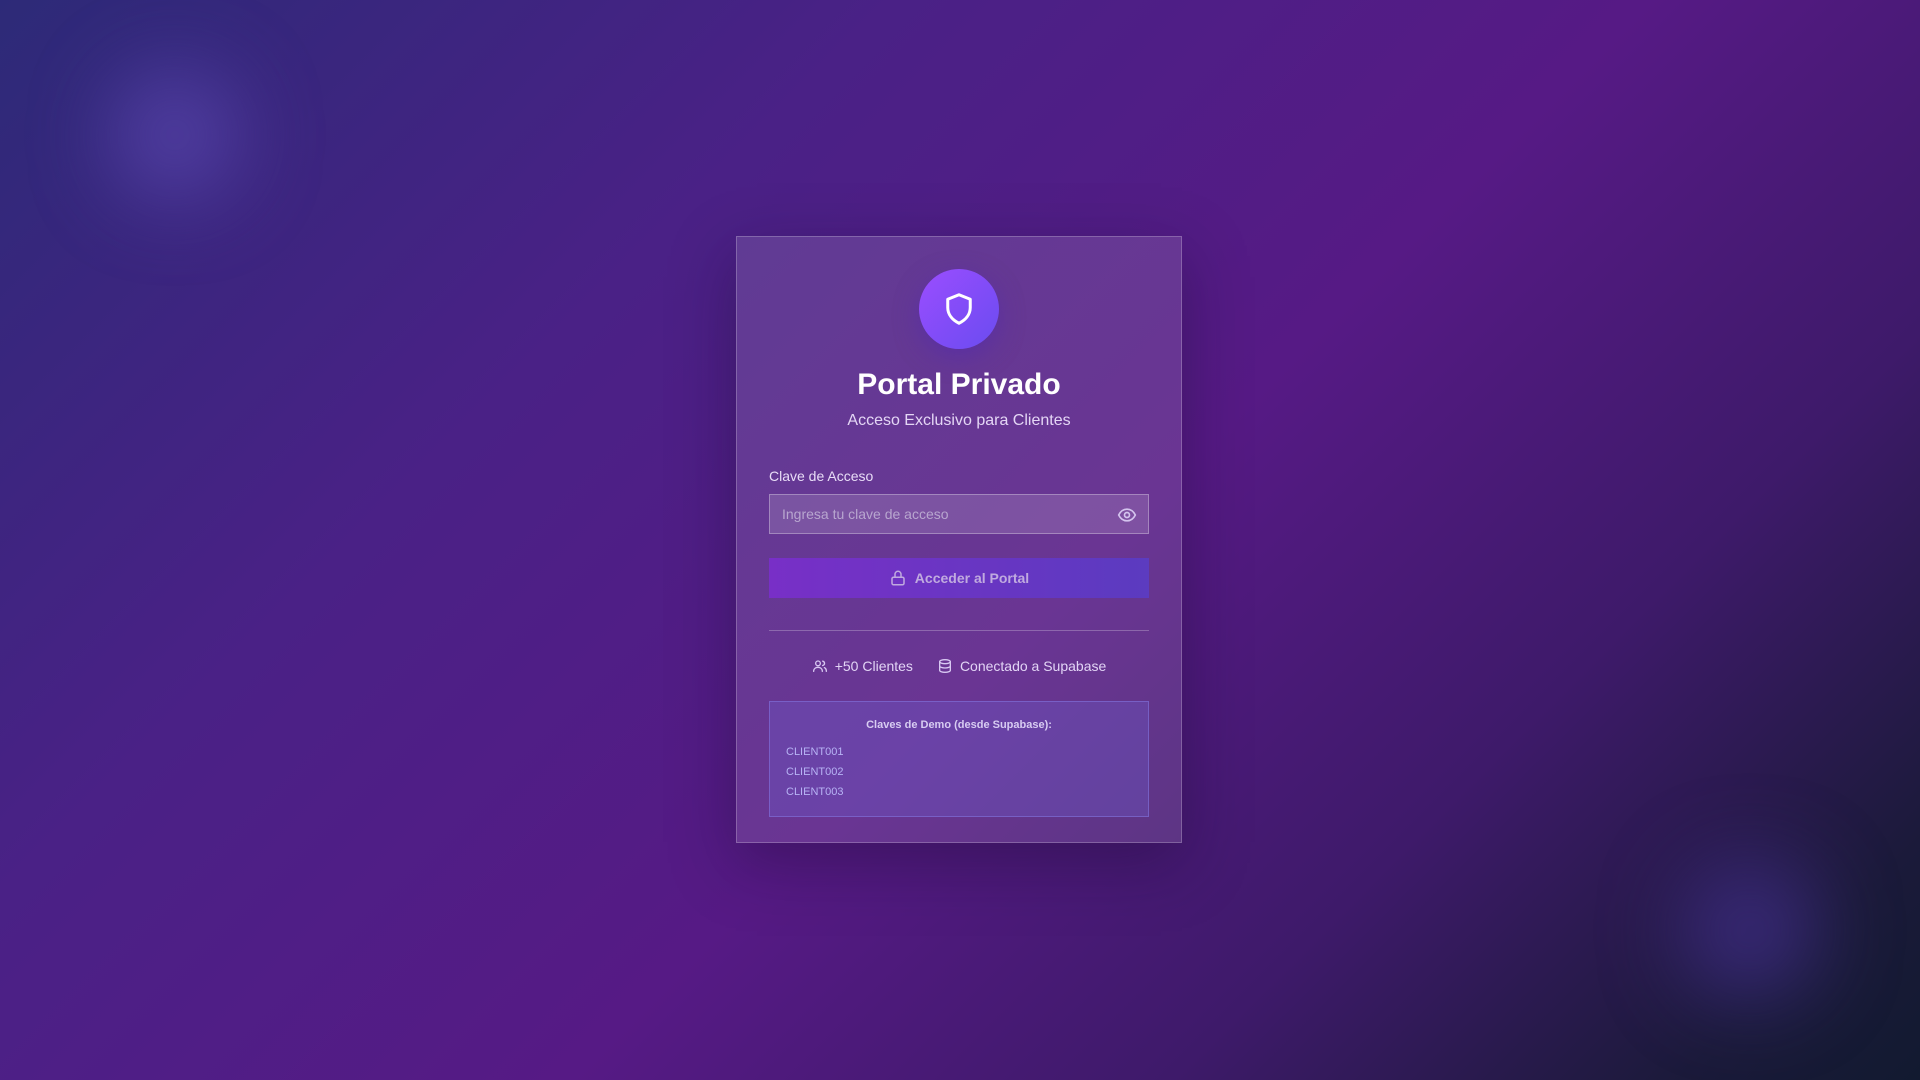  I want to click on logo-badge, so click(959, 309).